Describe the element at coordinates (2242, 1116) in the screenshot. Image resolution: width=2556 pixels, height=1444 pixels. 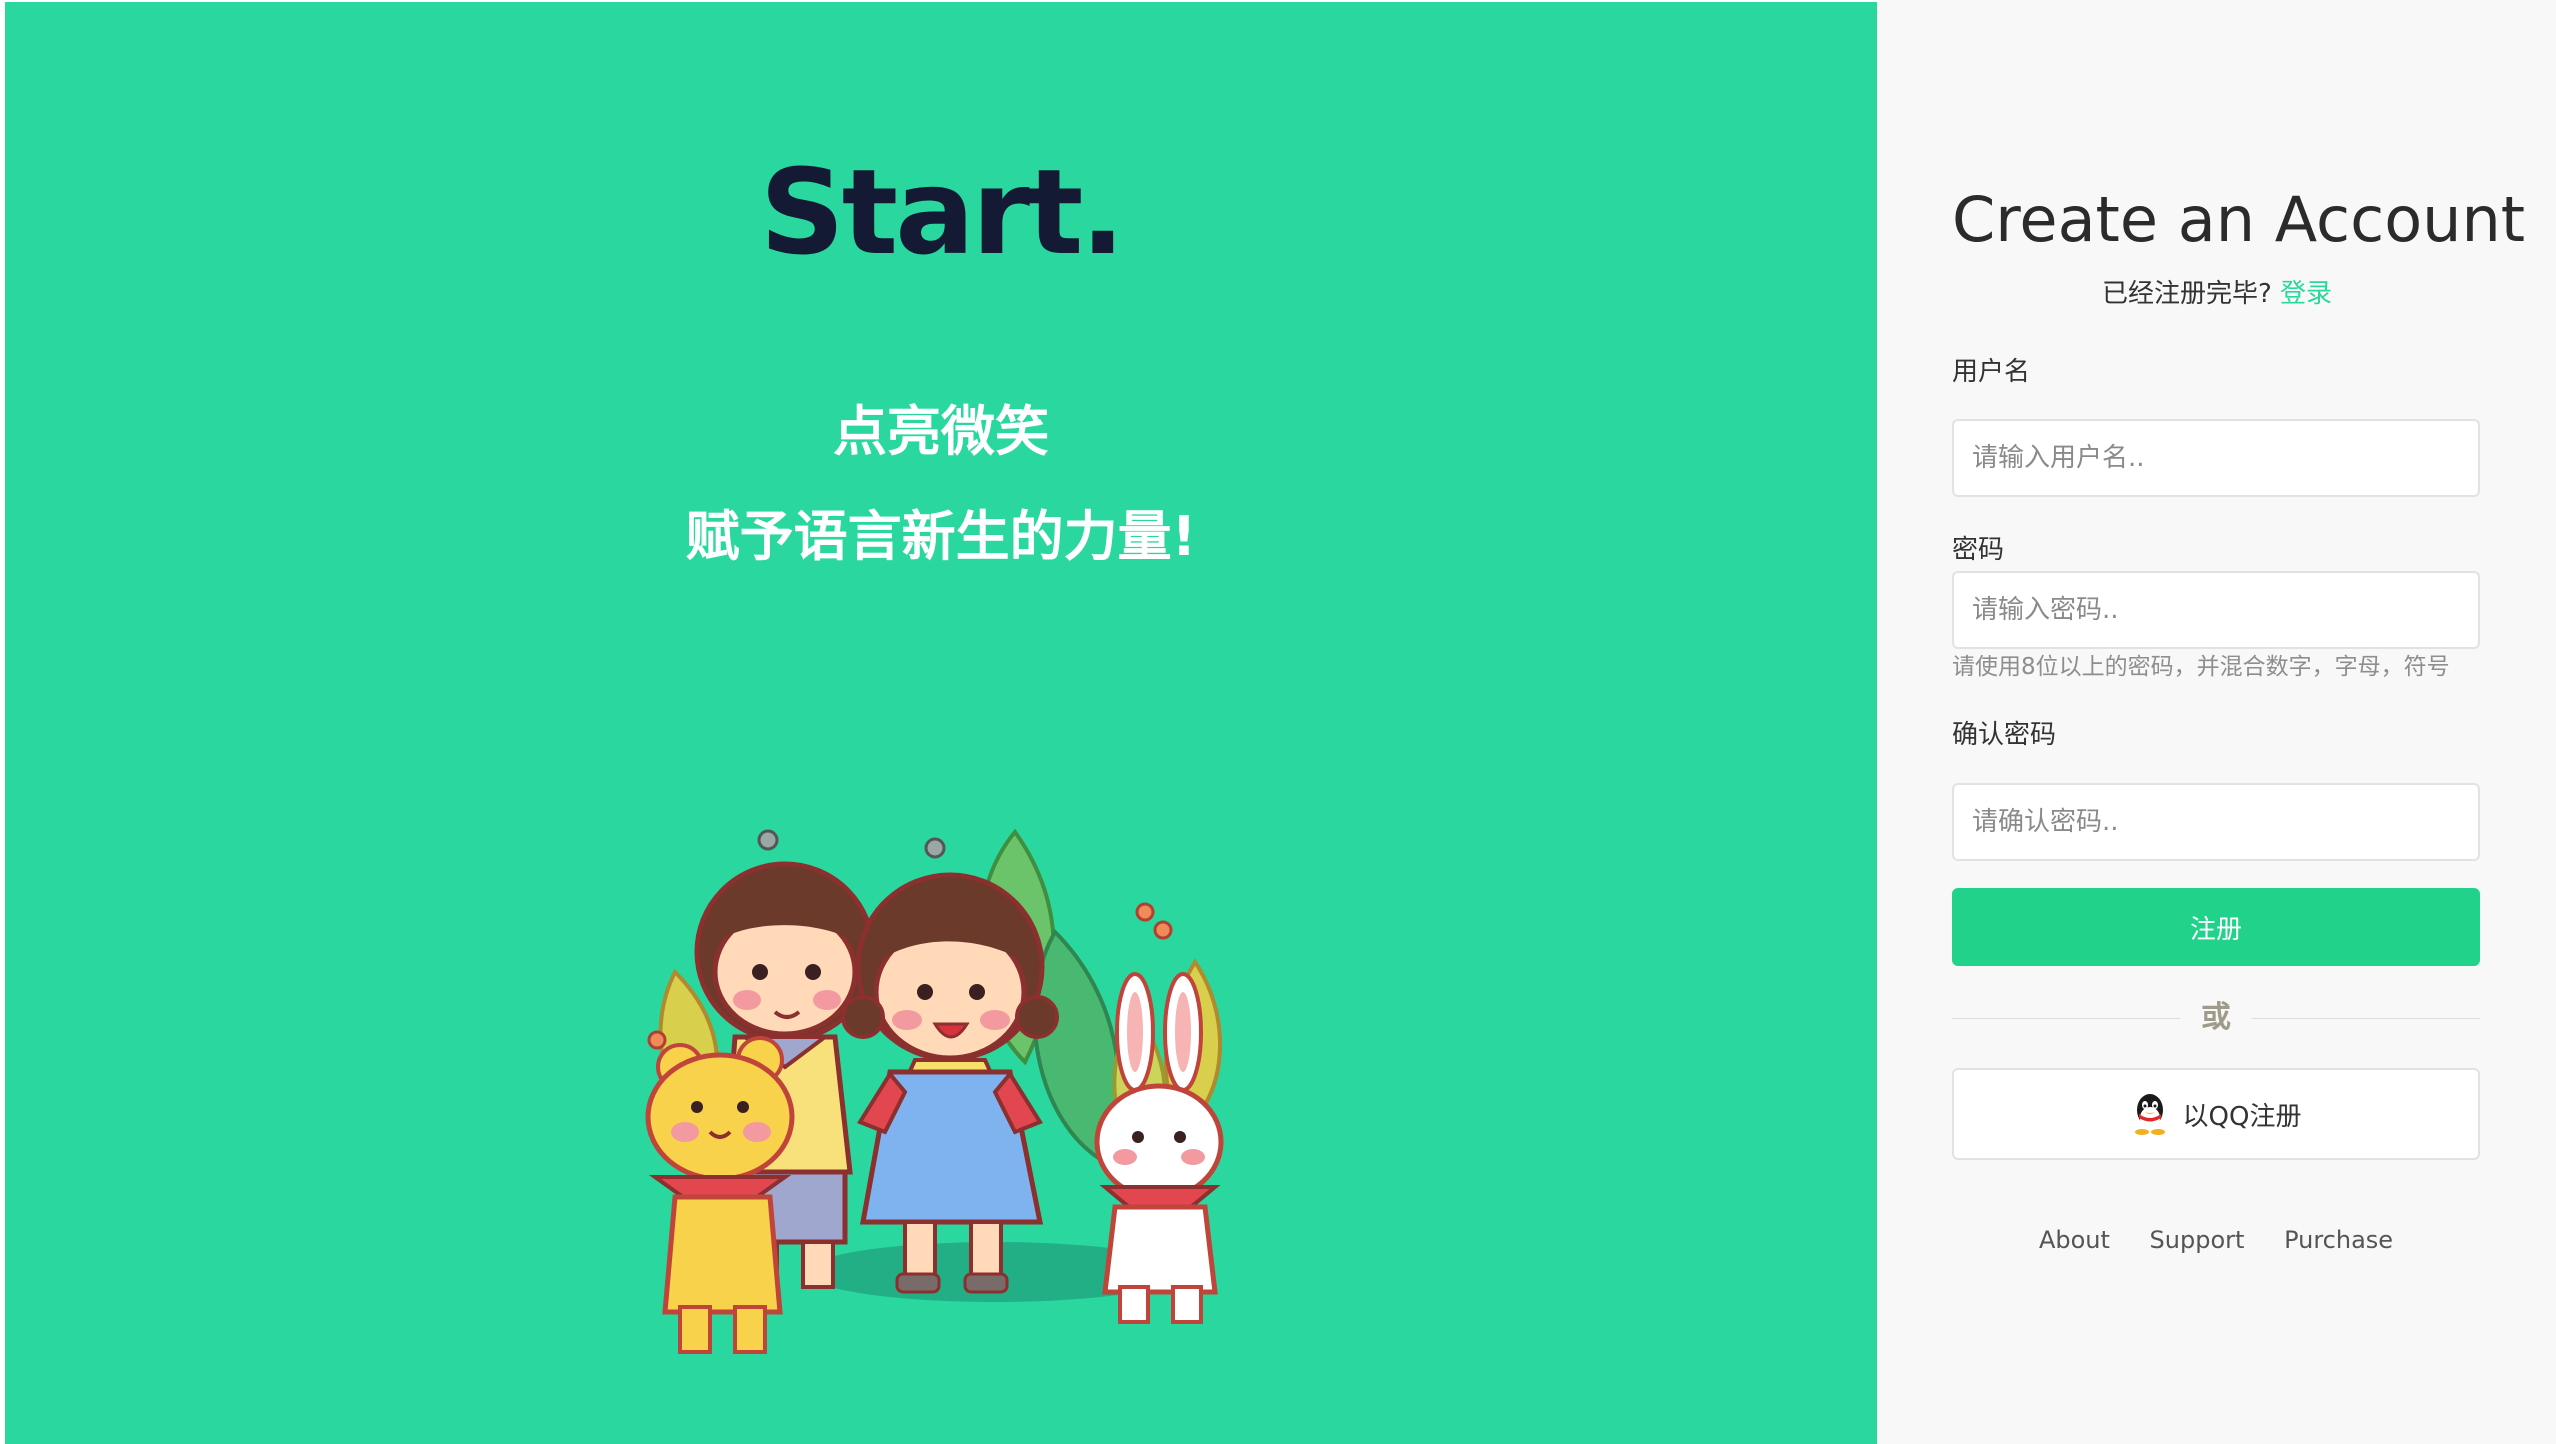
I see `qq-register-label: 以QQ注册` at that location.